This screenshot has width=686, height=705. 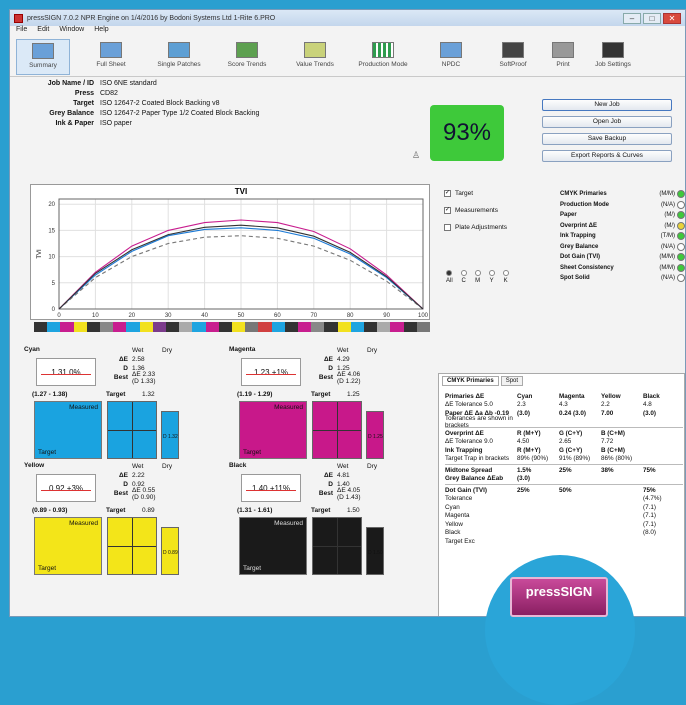 I want to click on value-trends-icon, so click(x=315, y=50).